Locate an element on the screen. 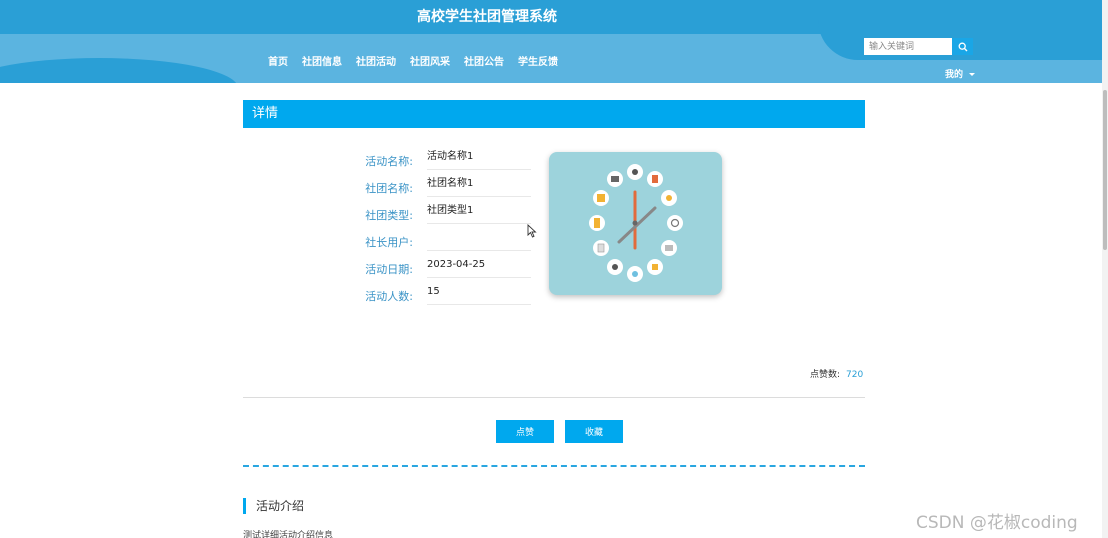 Image resolution: width=1108 pixels, height=538 pixels. nav-student-feedback: 学生反馈 is located at coordinates (538, 60).